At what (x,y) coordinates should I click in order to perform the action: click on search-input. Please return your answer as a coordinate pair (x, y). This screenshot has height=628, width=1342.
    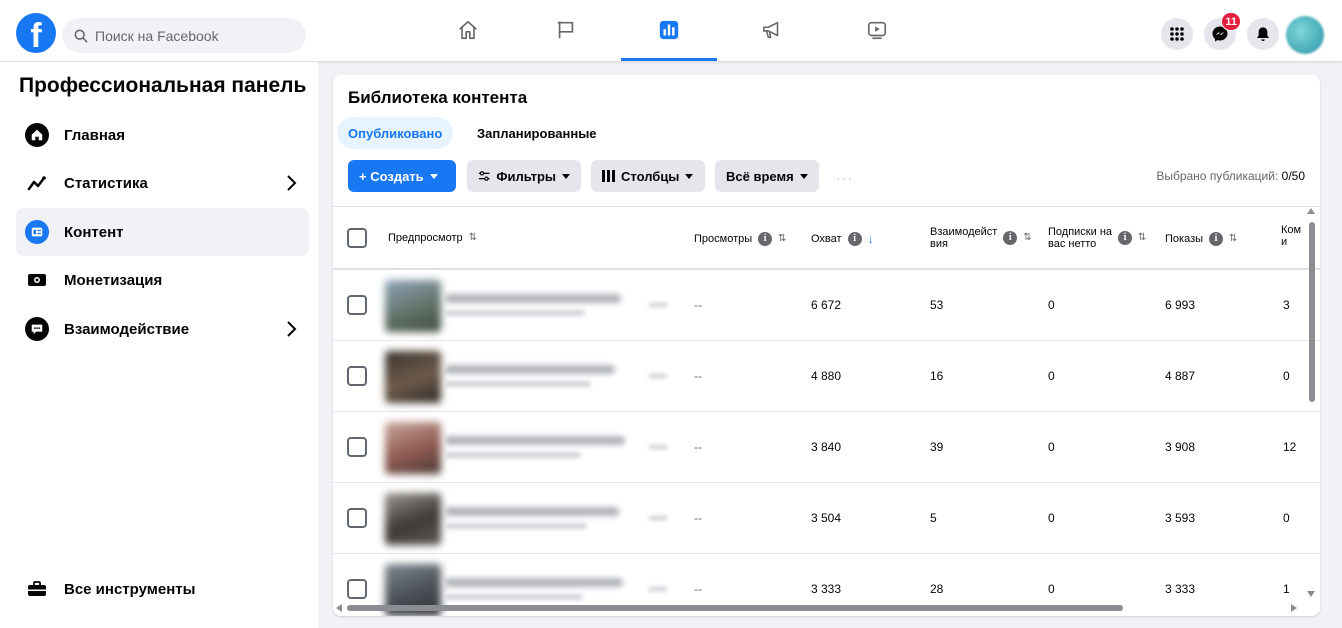
    Looking at the image, I should click on (195, 35).